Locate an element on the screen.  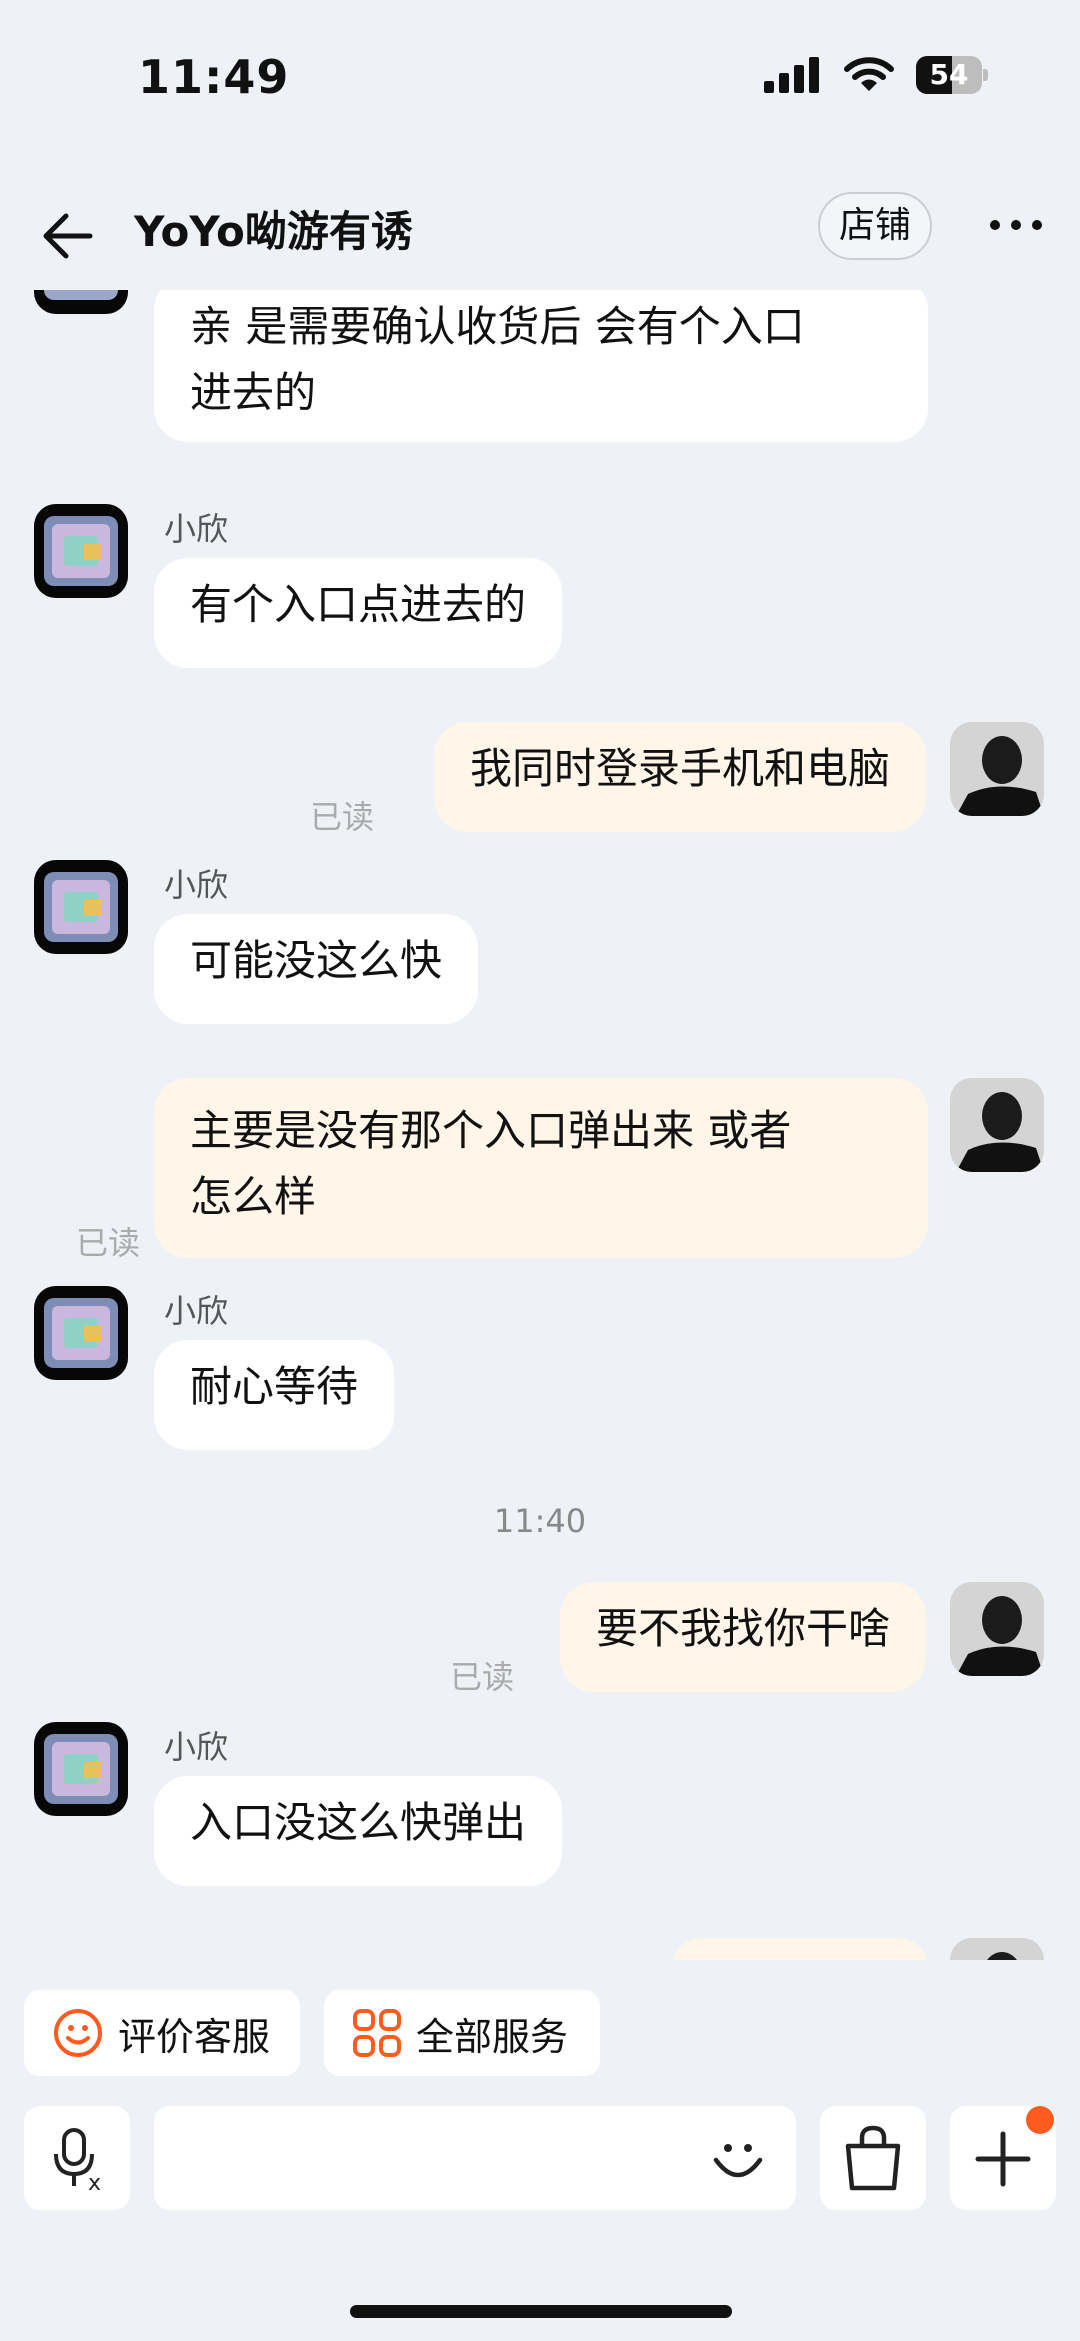
emoji-icon is located at coordinates (738, 2158).